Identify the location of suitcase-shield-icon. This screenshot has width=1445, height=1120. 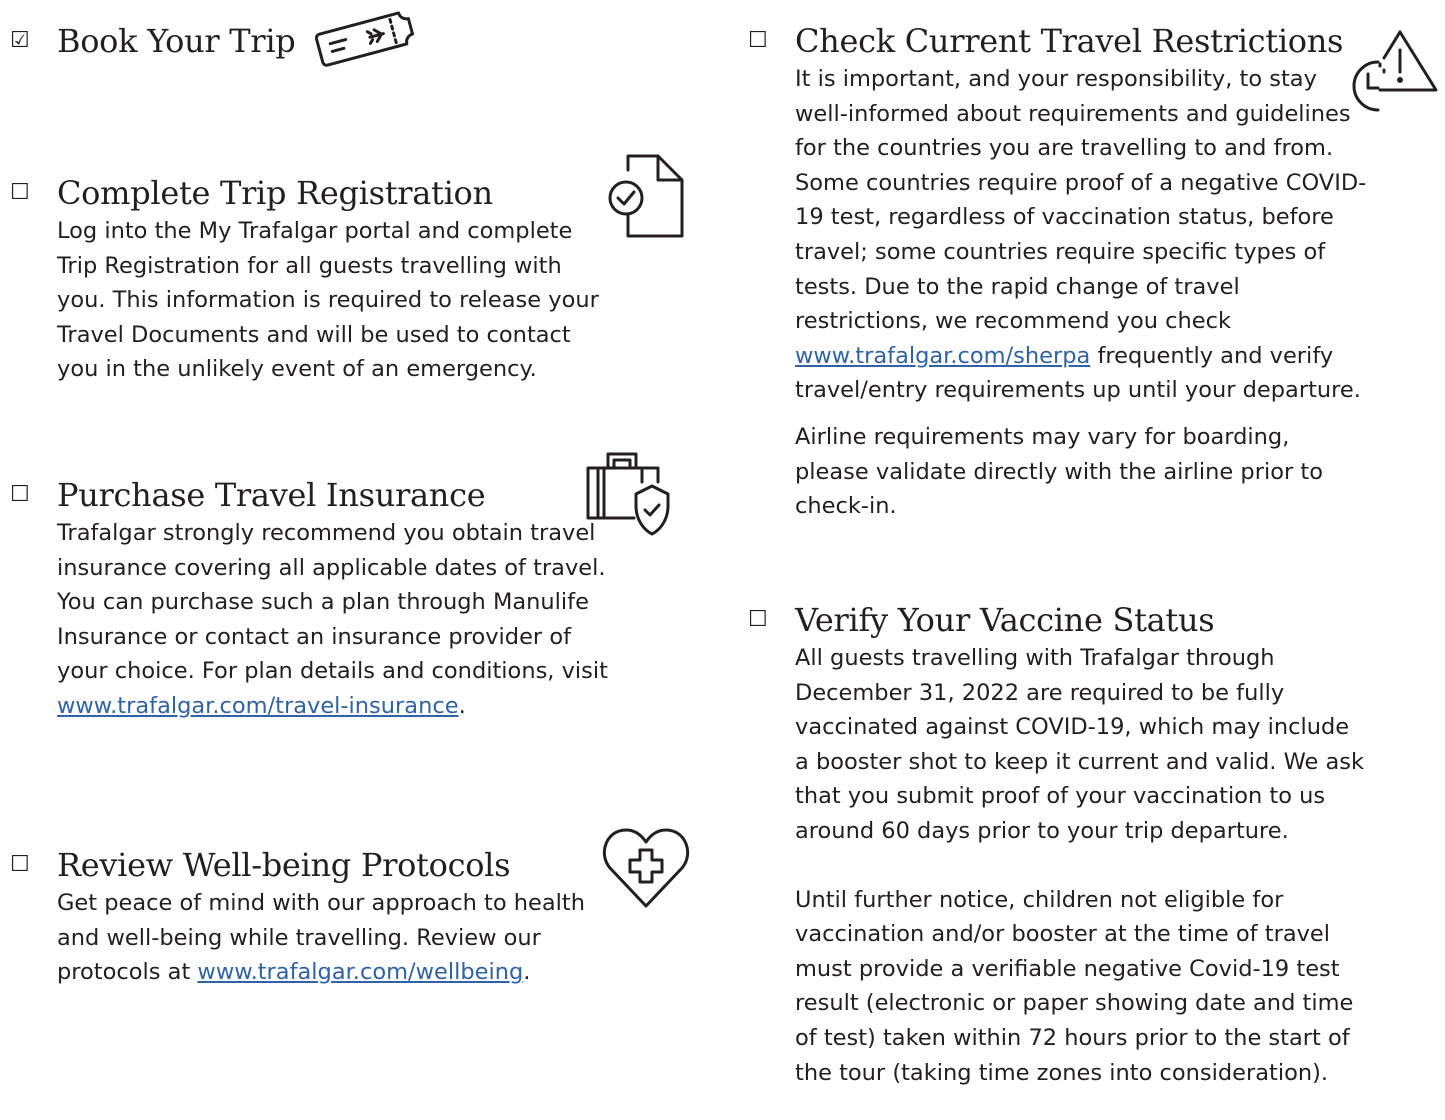
(628, 495).